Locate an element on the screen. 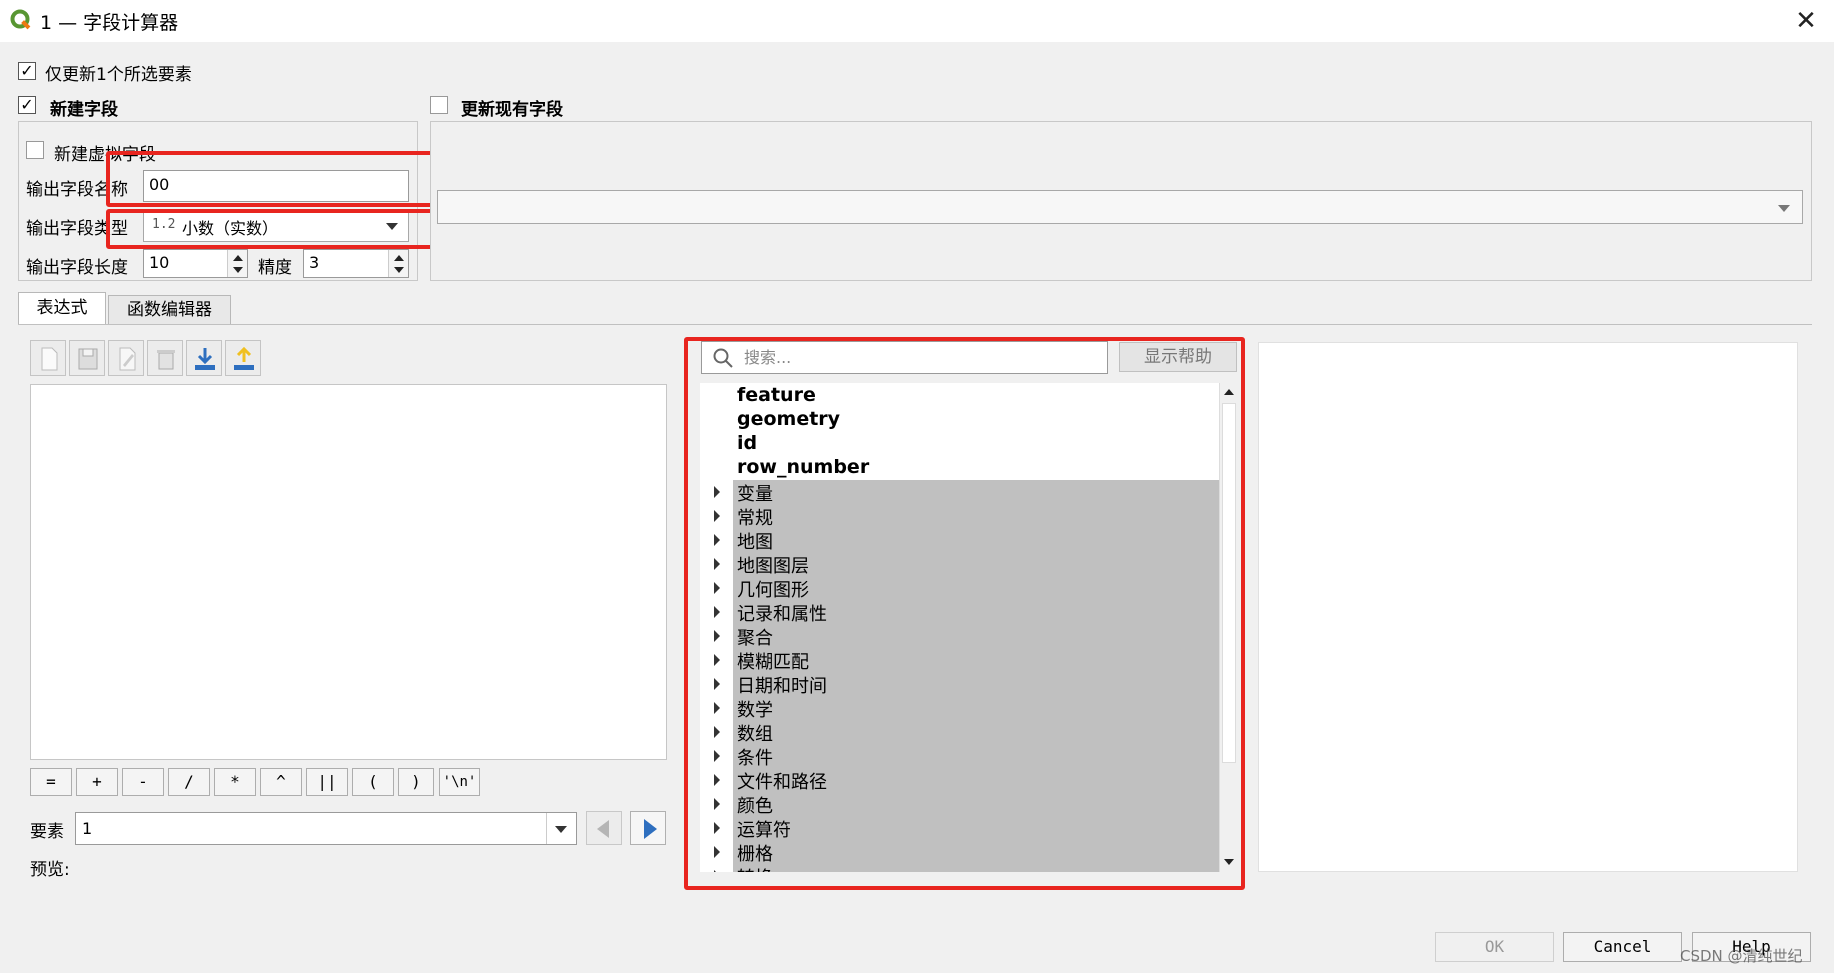 Image resolution: width=1834 pixels, height=973 pixels. tree-group-label: 常规 is located at coordinates (755, 518).